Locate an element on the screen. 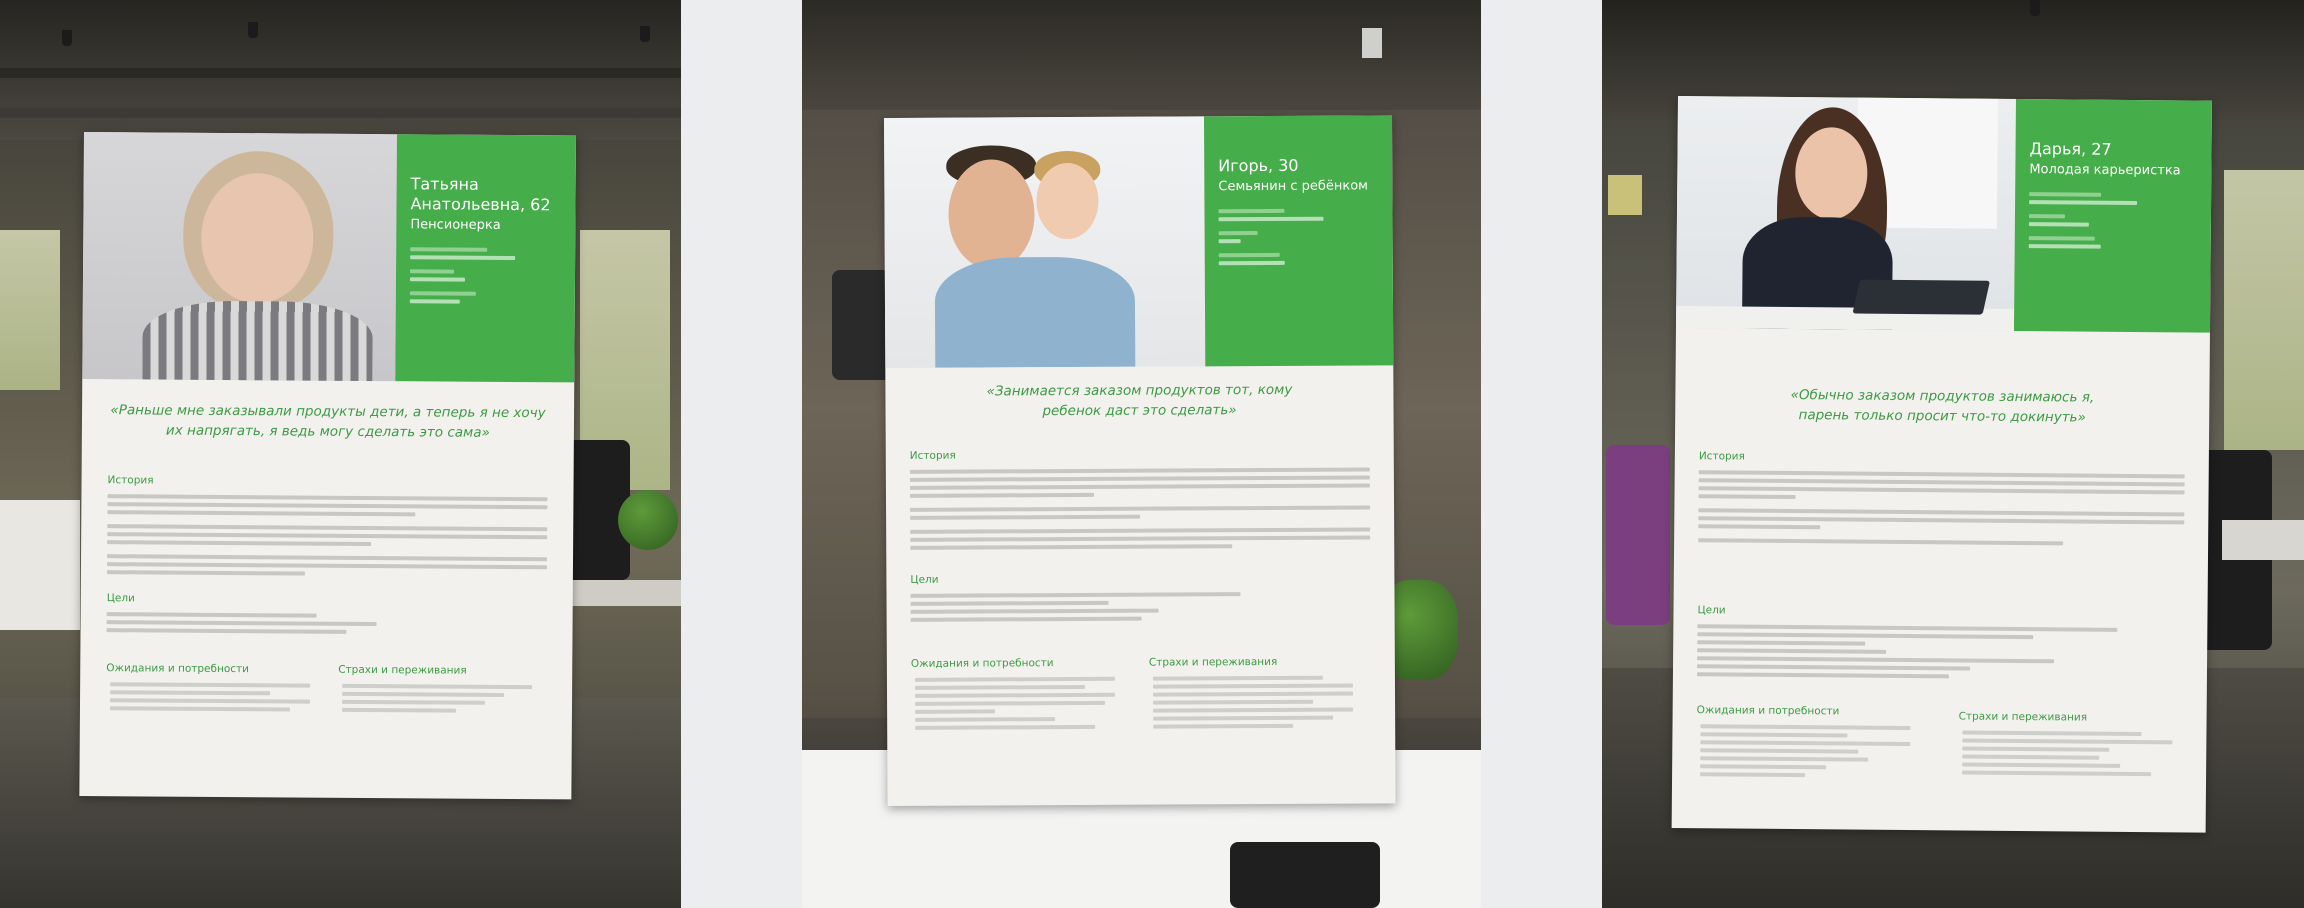 Image resolution: width=2304 pixels, height=908 pixels. persona-info-panel: Игорь, 30 Семьянин с ребёнком is located at coordinates (1298, 241).